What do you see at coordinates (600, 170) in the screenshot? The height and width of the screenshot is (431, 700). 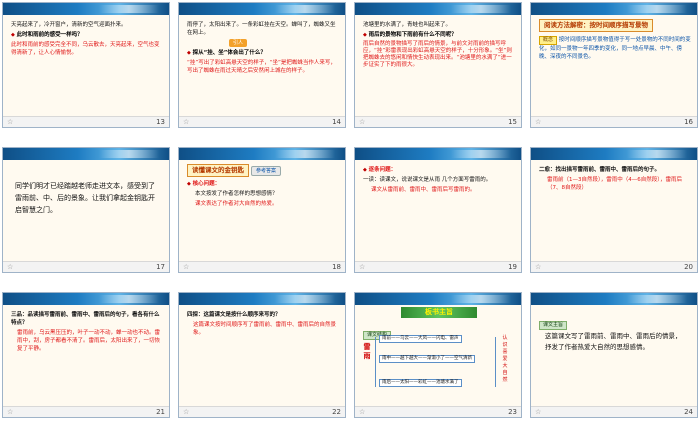 I see `slide-question: 二愈：找出描写雷雨前、雷雨中、雷雨后的句子。` at bounding box center [600, 170].